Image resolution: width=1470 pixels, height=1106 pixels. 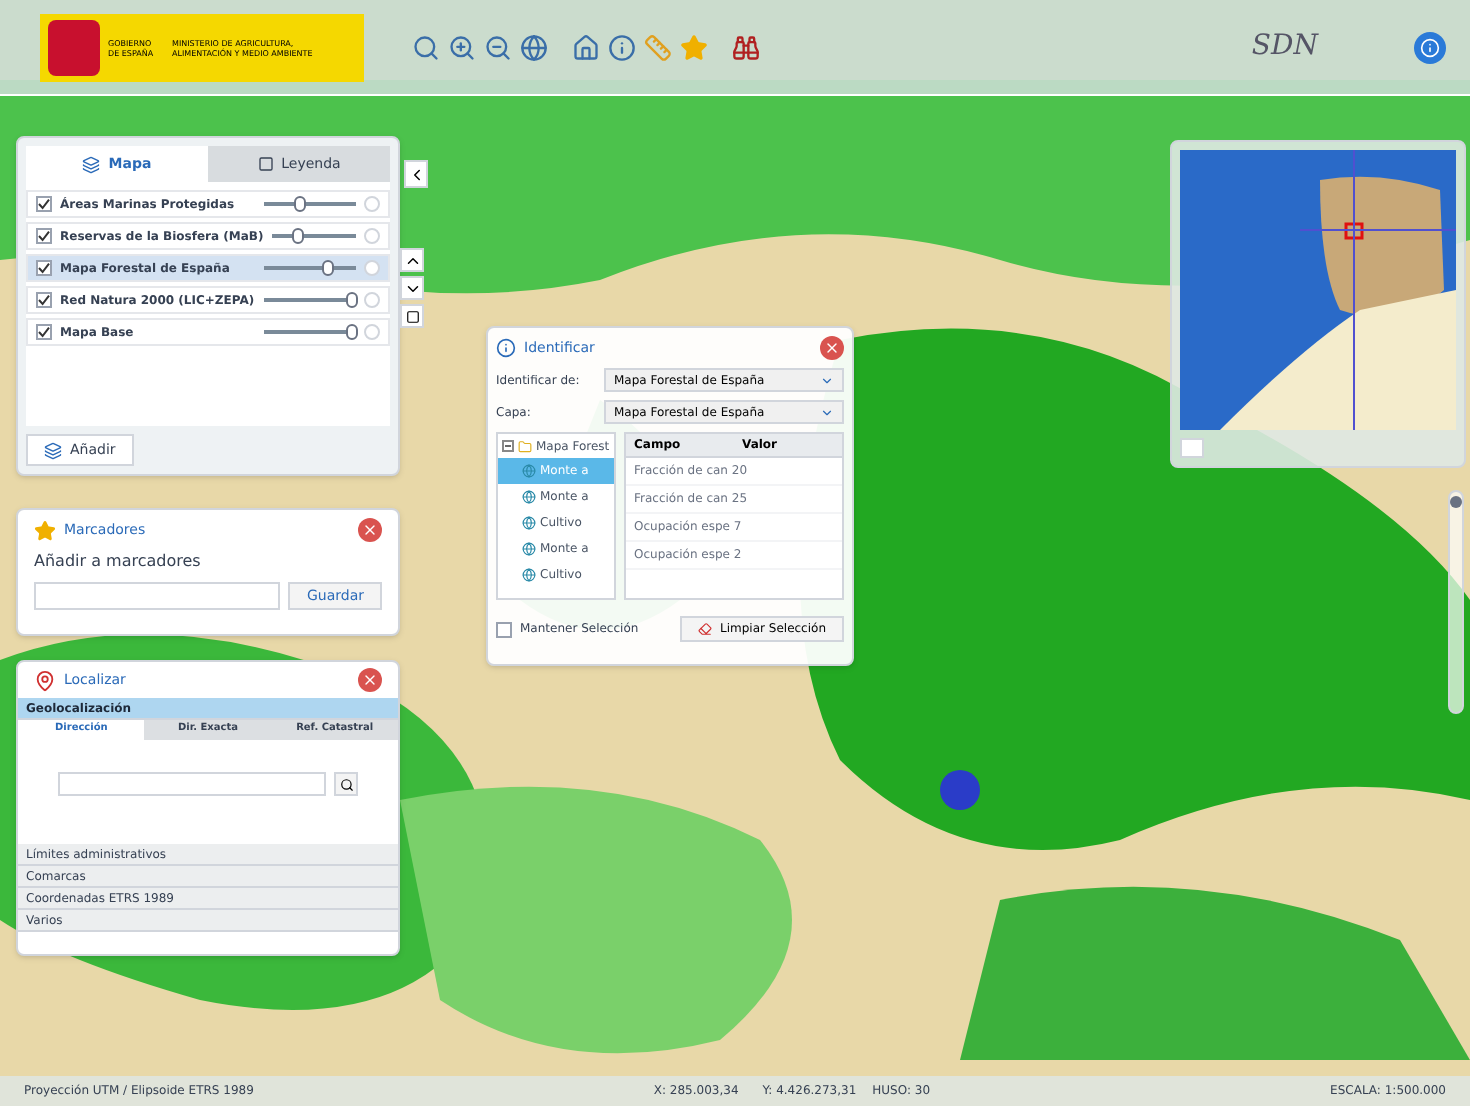 I want to click on help-button, so click(x=1430, y=47).